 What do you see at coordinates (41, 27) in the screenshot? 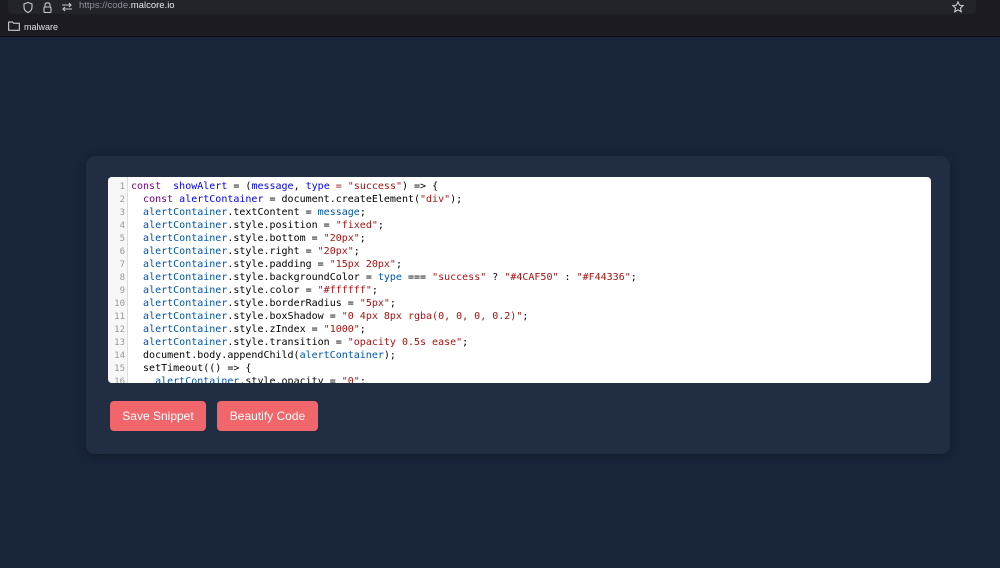
I see `bookmark-label: malware` at bounding box center [41, 27].